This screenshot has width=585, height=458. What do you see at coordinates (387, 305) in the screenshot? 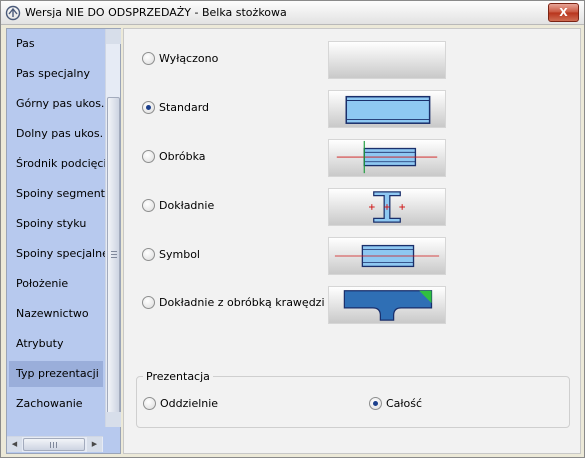
I see `exact-edge-preview` at bounding box center [387, 305].